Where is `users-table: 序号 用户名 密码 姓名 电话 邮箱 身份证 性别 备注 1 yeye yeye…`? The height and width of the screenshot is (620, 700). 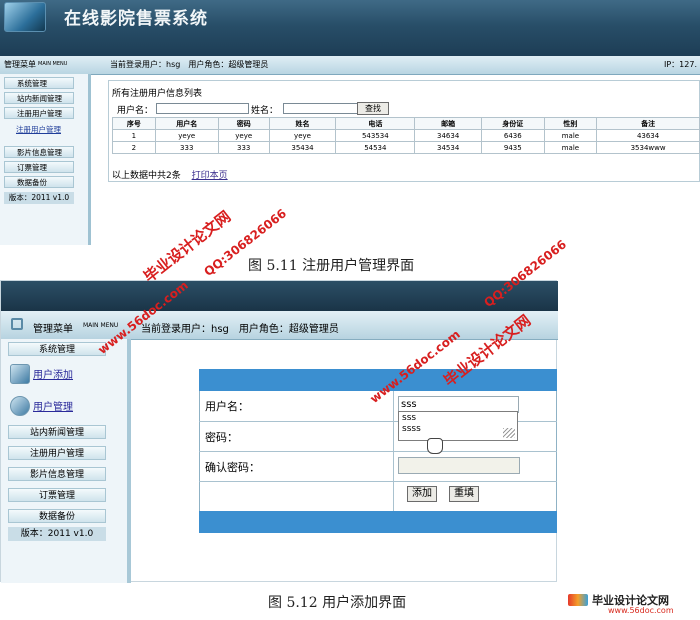 users-table: 序号 用户名 密码 姓名 电话 邮箱 身份证 性别 备注 1 yeye yeye… is located at coordinates (406, 135).